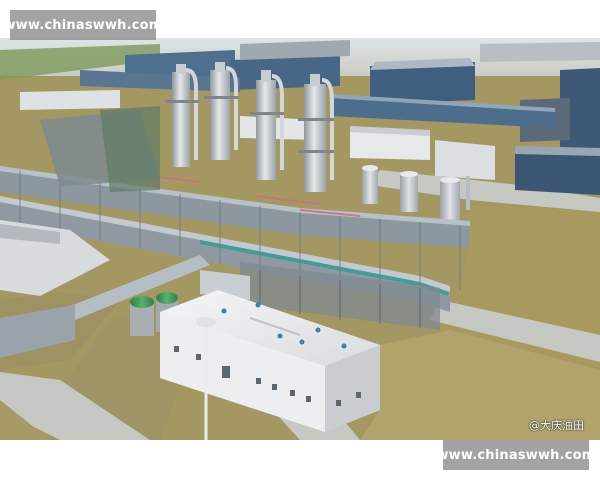  What do you see at coordinates (556, 425) in the screenshot?
I see `photo-credit: @大庆油田` at bounding box center [556, 425].